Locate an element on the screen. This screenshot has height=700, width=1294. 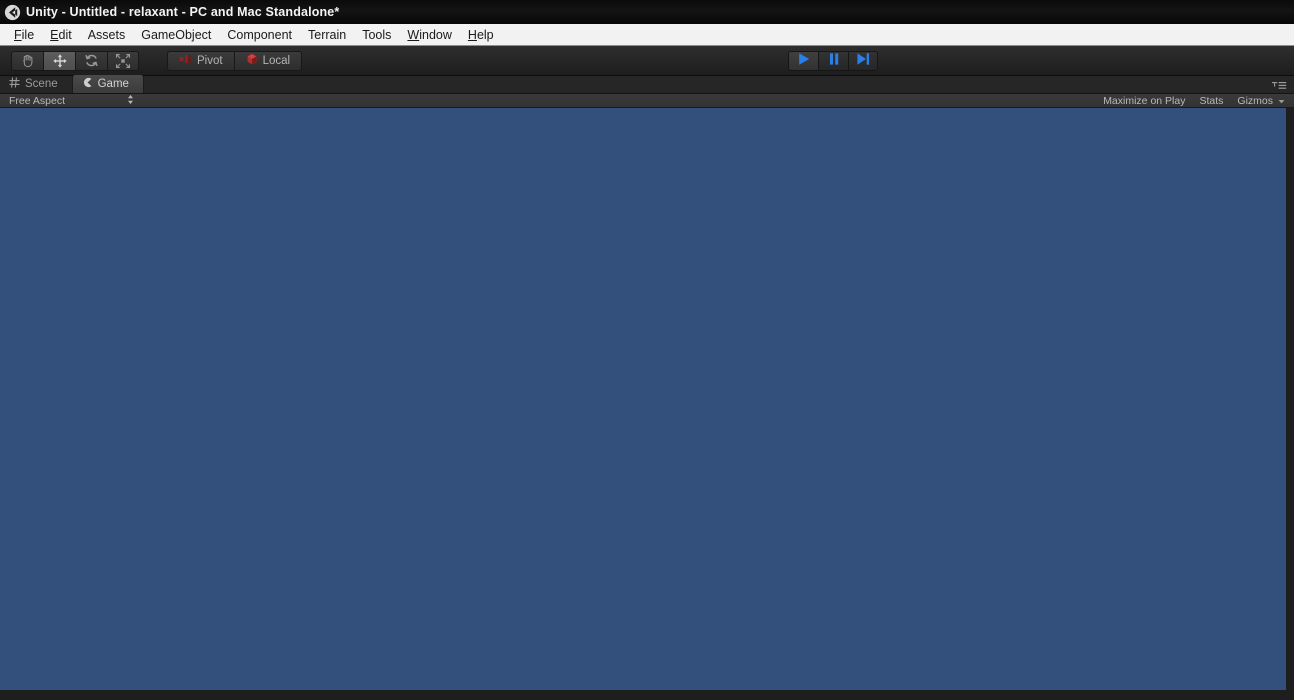
pivot-label: Pivot is located at coordinates (210, 60).